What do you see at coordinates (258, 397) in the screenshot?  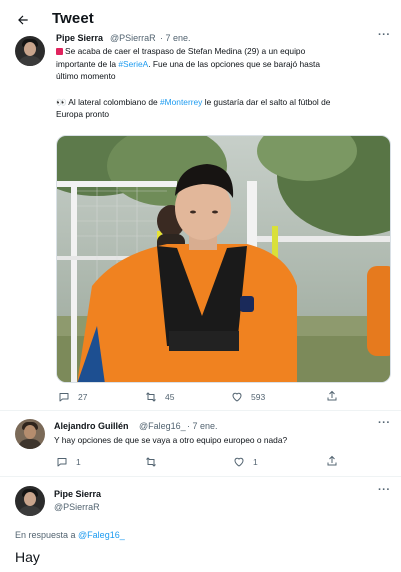 I see `like-count: 593` at bounding box center [258, 397].